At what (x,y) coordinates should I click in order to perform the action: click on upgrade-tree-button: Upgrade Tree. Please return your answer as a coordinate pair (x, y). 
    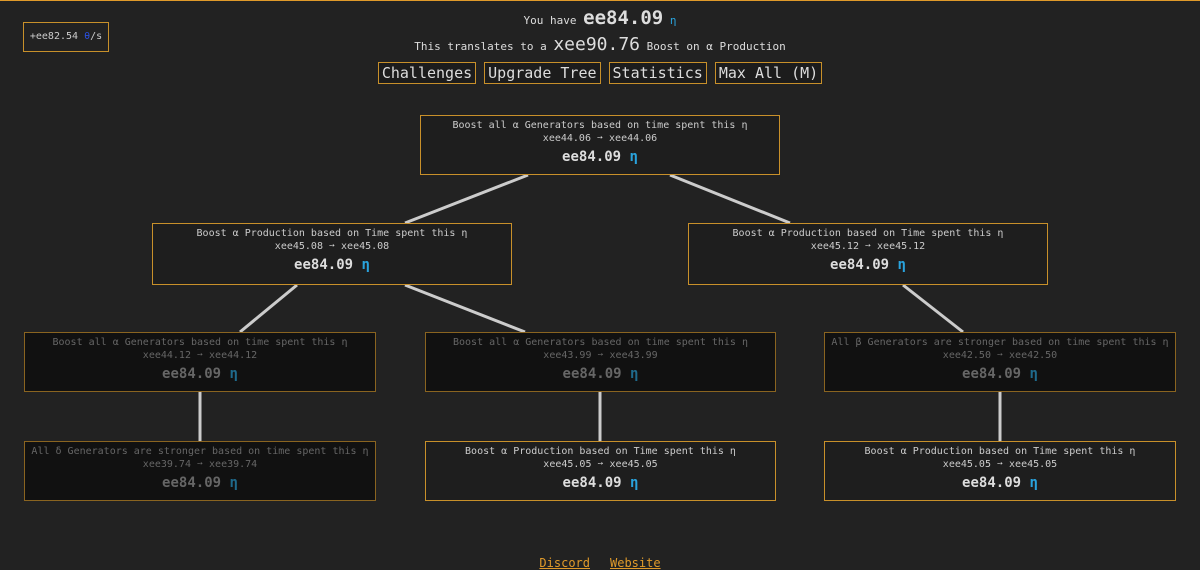
    Looking at the image, I should click on (542, 73).